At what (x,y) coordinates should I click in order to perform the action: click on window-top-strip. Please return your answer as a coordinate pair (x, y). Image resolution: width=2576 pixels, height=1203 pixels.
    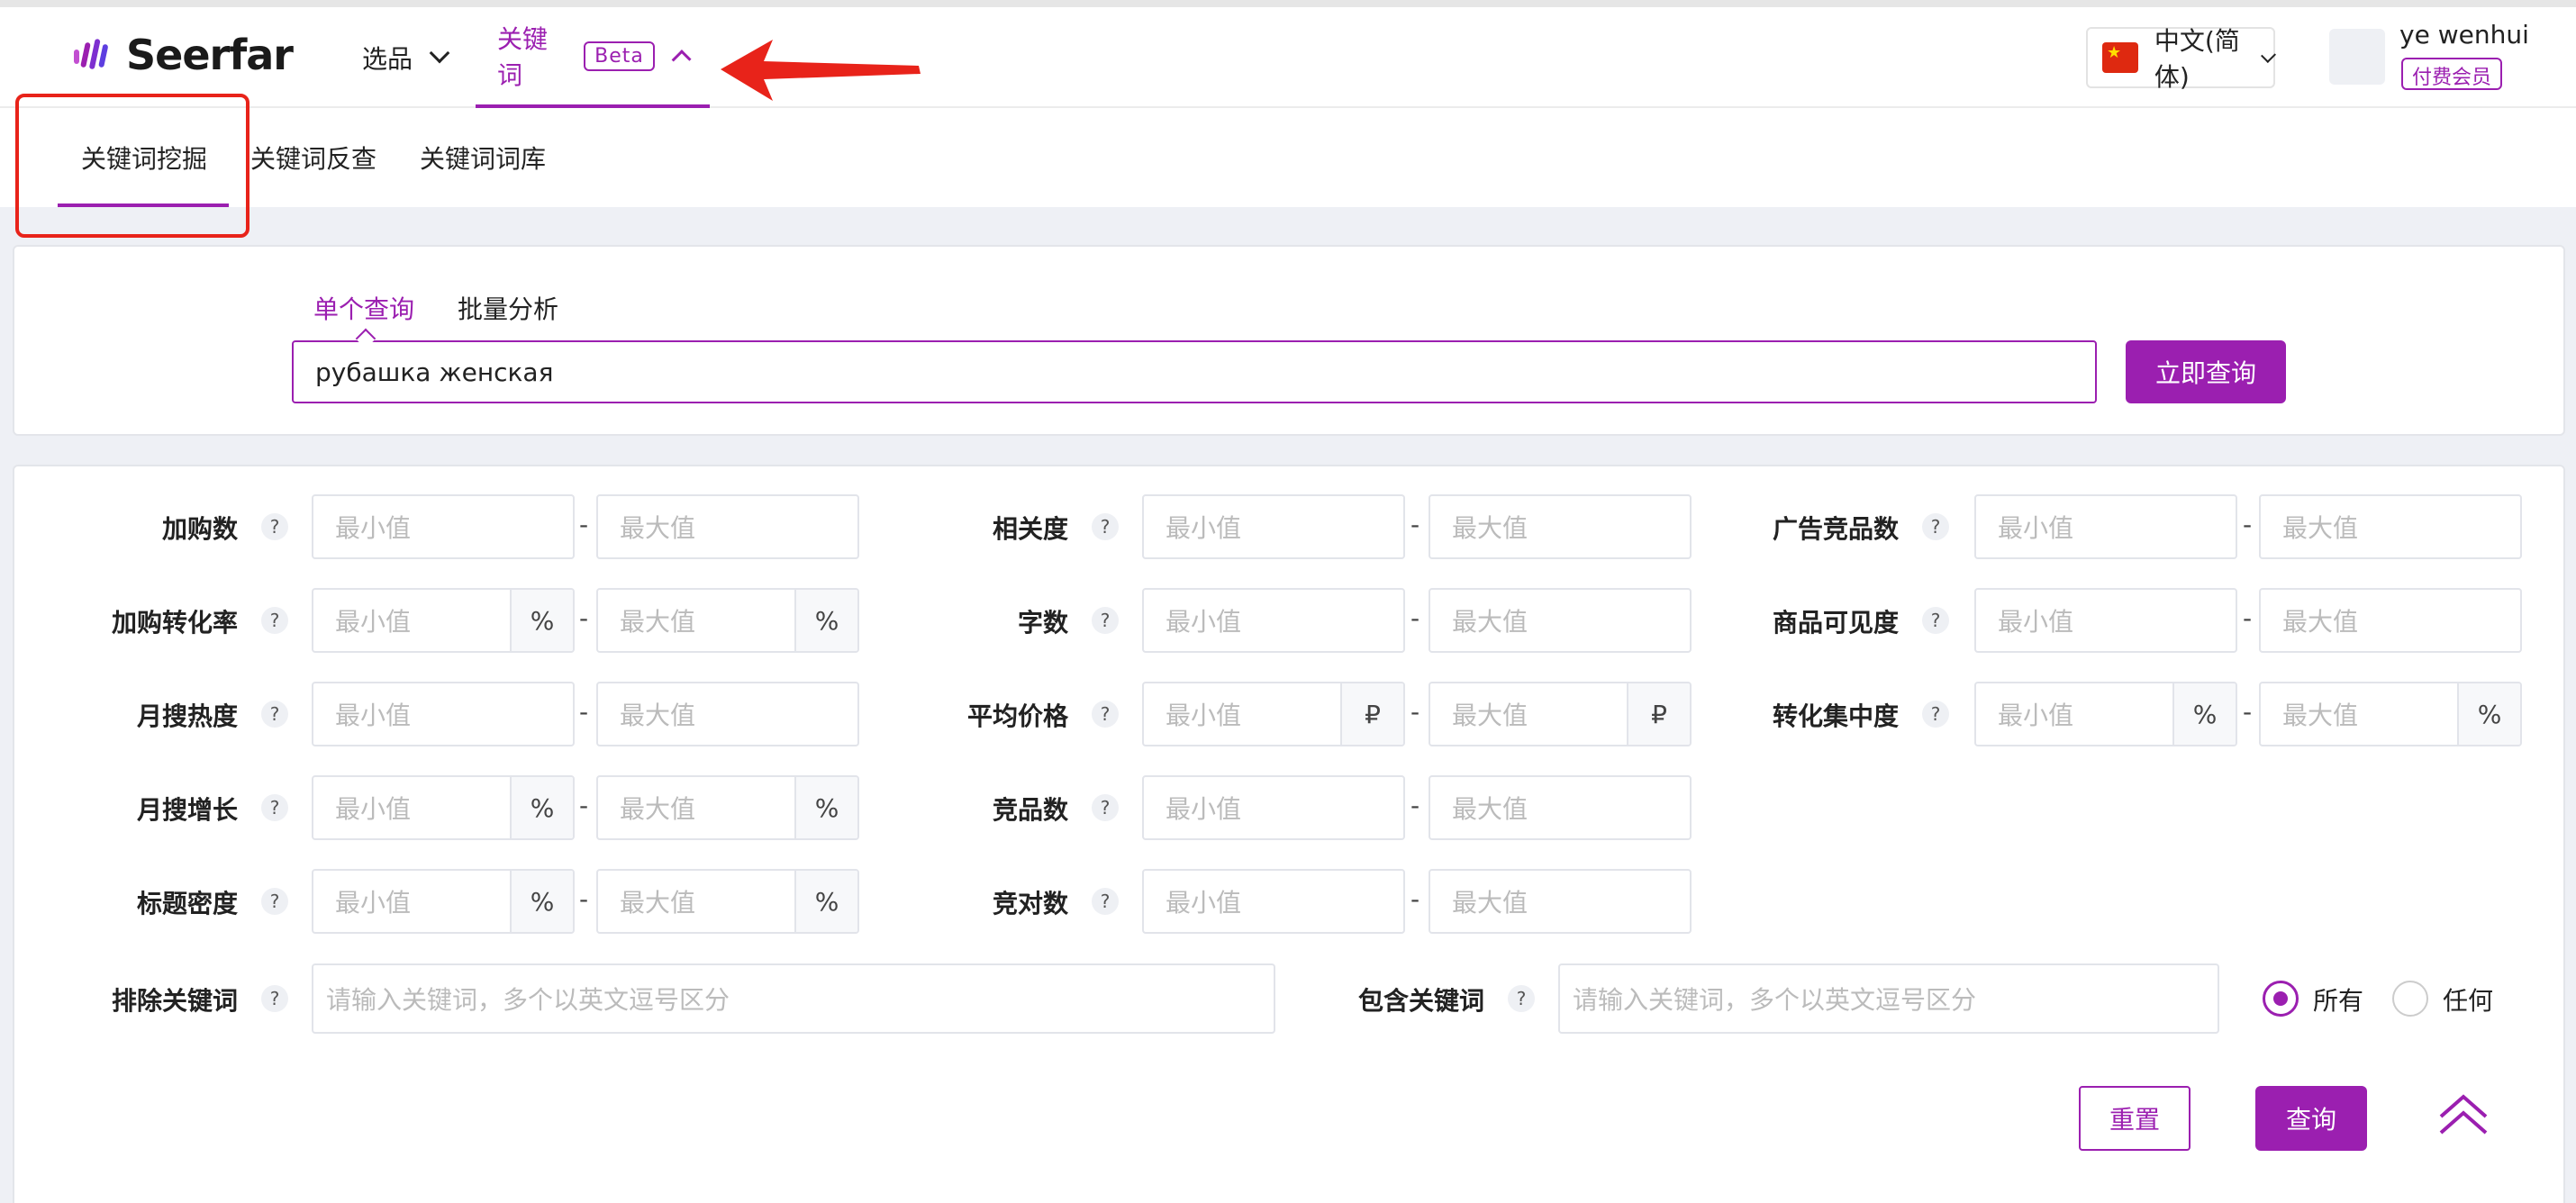
    Looking at the image, I should click on (1288, 3).